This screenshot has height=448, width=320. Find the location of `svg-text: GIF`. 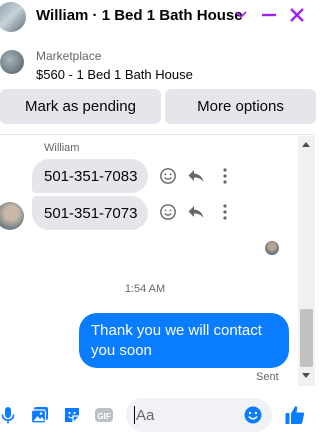

svg-text: GIF is located at coordinates (103, 416).